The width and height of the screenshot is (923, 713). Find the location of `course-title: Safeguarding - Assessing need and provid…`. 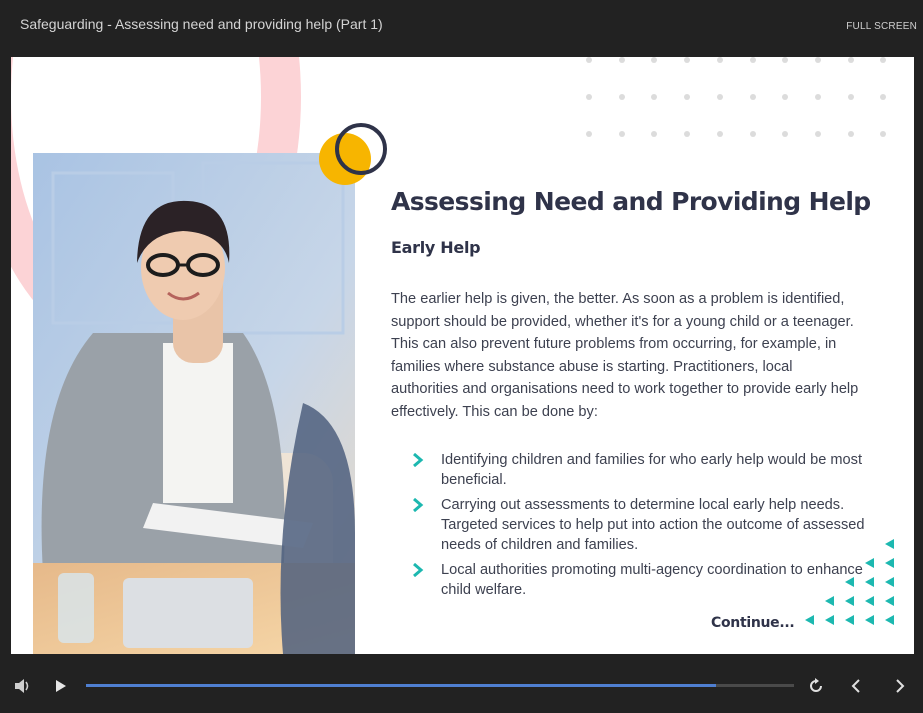

course-title: Safeguarding - Assessing need and provid… is located at coordinates (201, 24).